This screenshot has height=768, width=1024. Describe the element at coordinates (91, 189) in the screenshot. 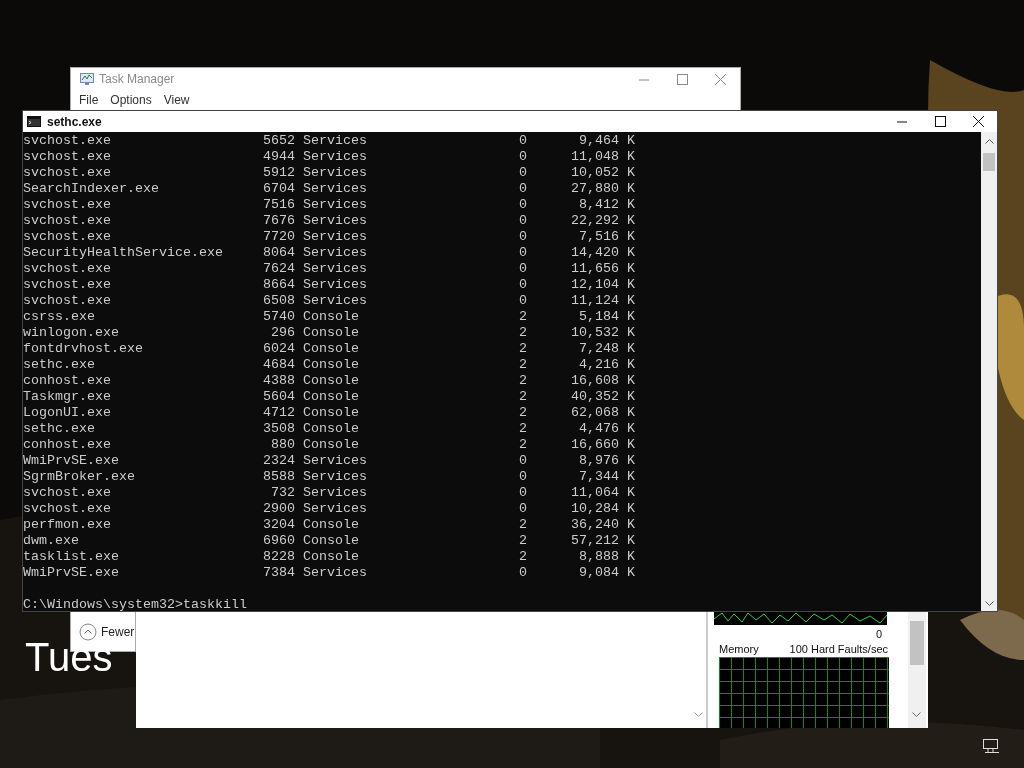

I see `image-name: SearchIndexer.exe` at that location.